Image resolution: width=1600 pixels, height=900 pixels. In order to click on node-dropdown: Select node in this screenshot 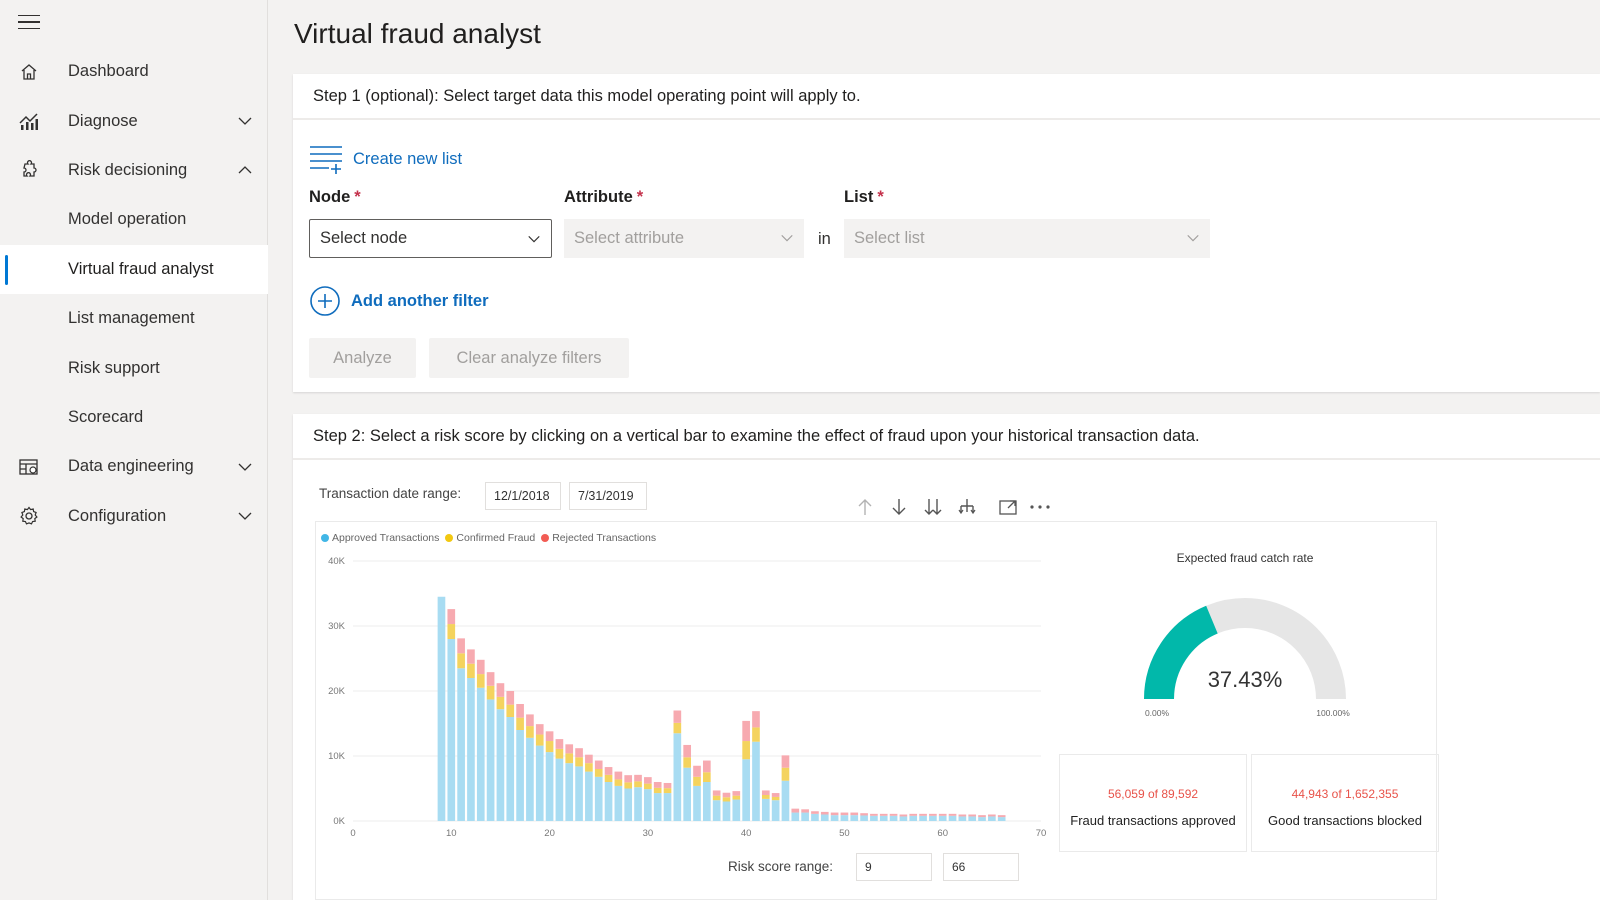, I will do `click(430, 238)`.